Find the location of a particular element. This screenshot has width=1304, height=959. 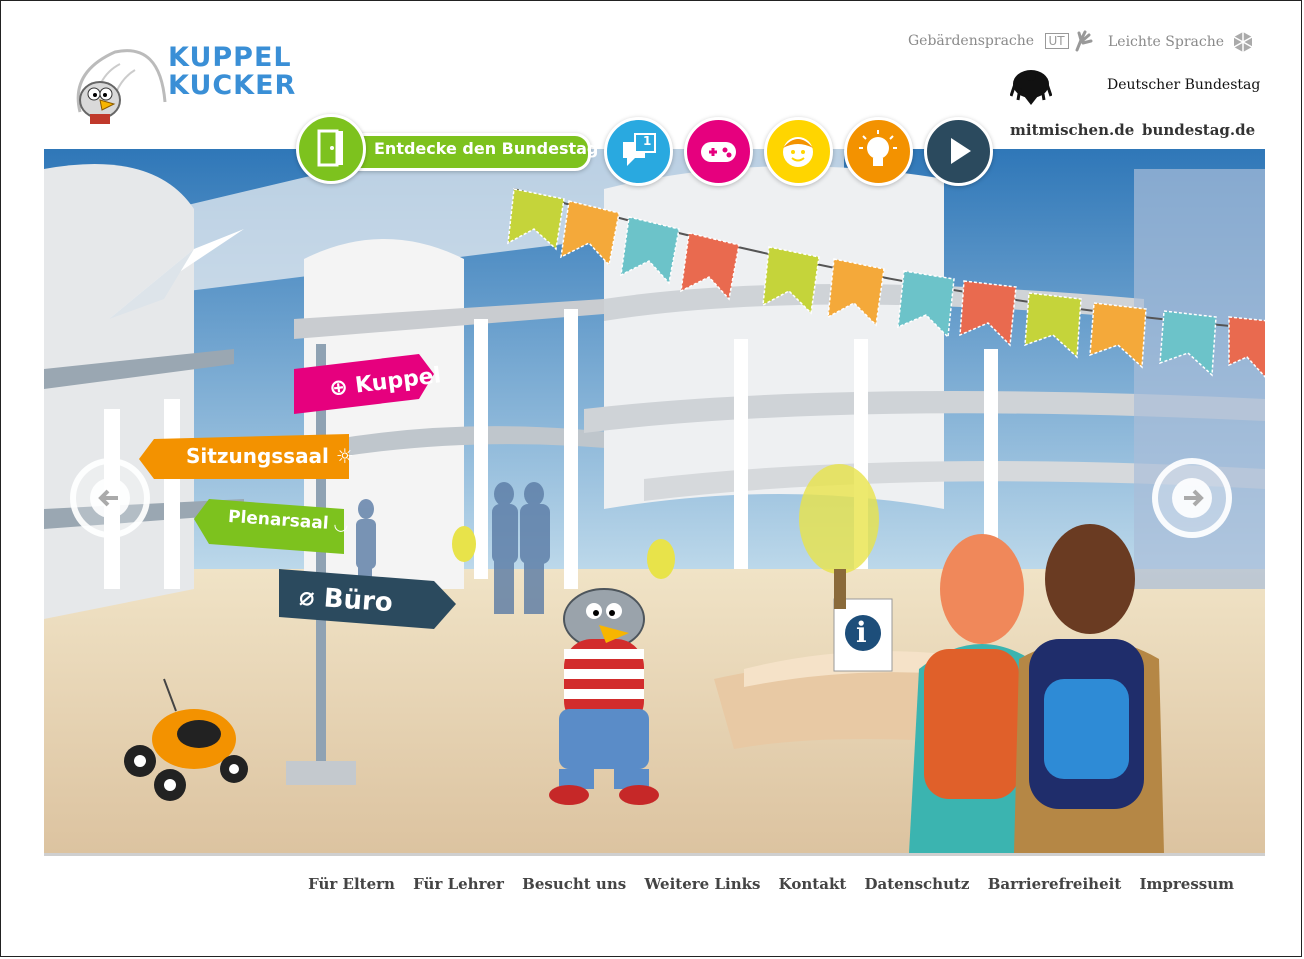

sign-buero-label: Büro is located at coordinates (358, 601).